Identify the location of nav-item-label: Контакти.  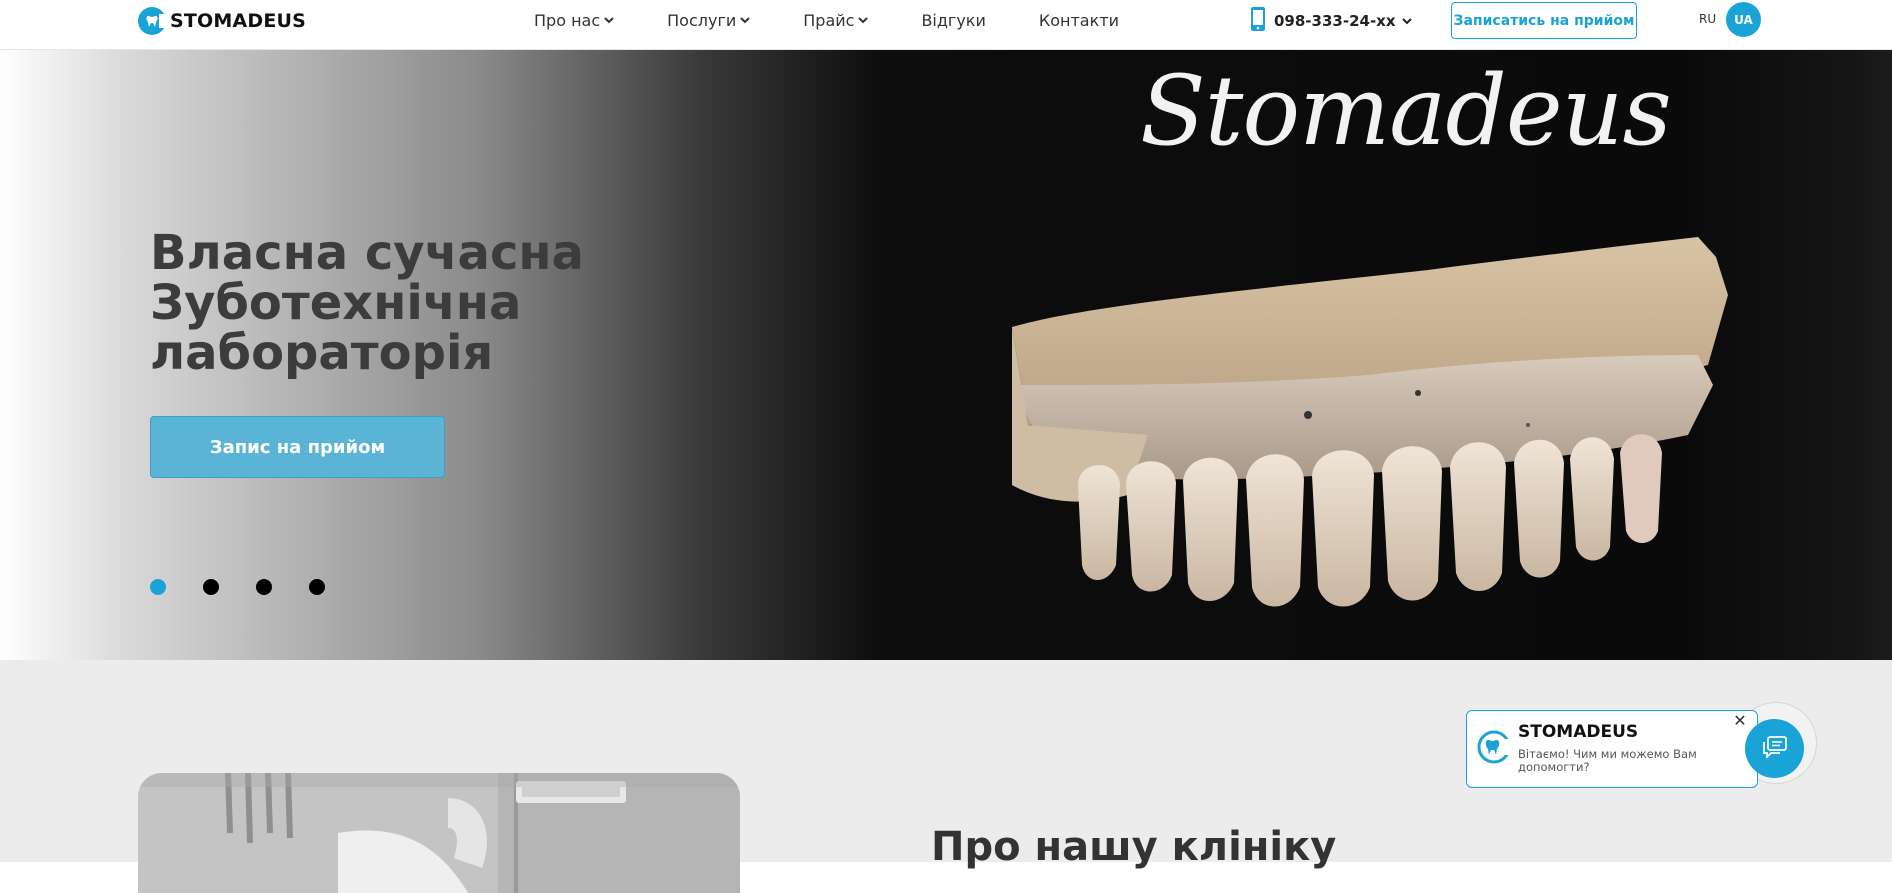
(1078, 20).